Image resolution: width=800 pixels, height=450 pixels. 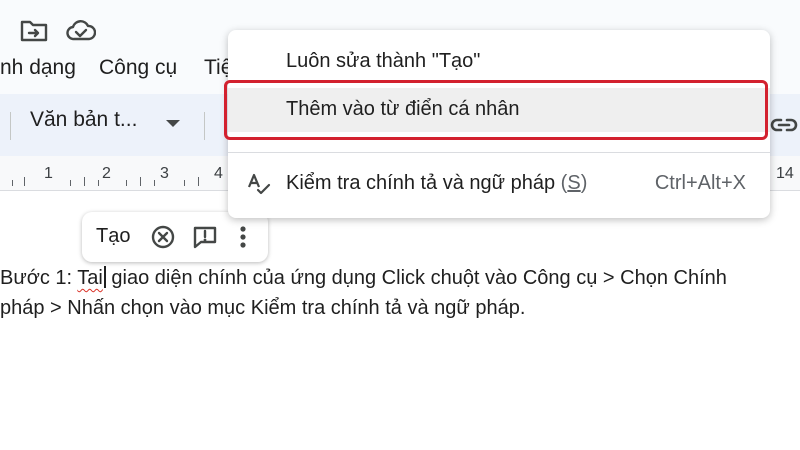 What do you see at coordinates (243, 237) in the screenshot?
I see `more-vert-icon` at bounding box center [243, 237].